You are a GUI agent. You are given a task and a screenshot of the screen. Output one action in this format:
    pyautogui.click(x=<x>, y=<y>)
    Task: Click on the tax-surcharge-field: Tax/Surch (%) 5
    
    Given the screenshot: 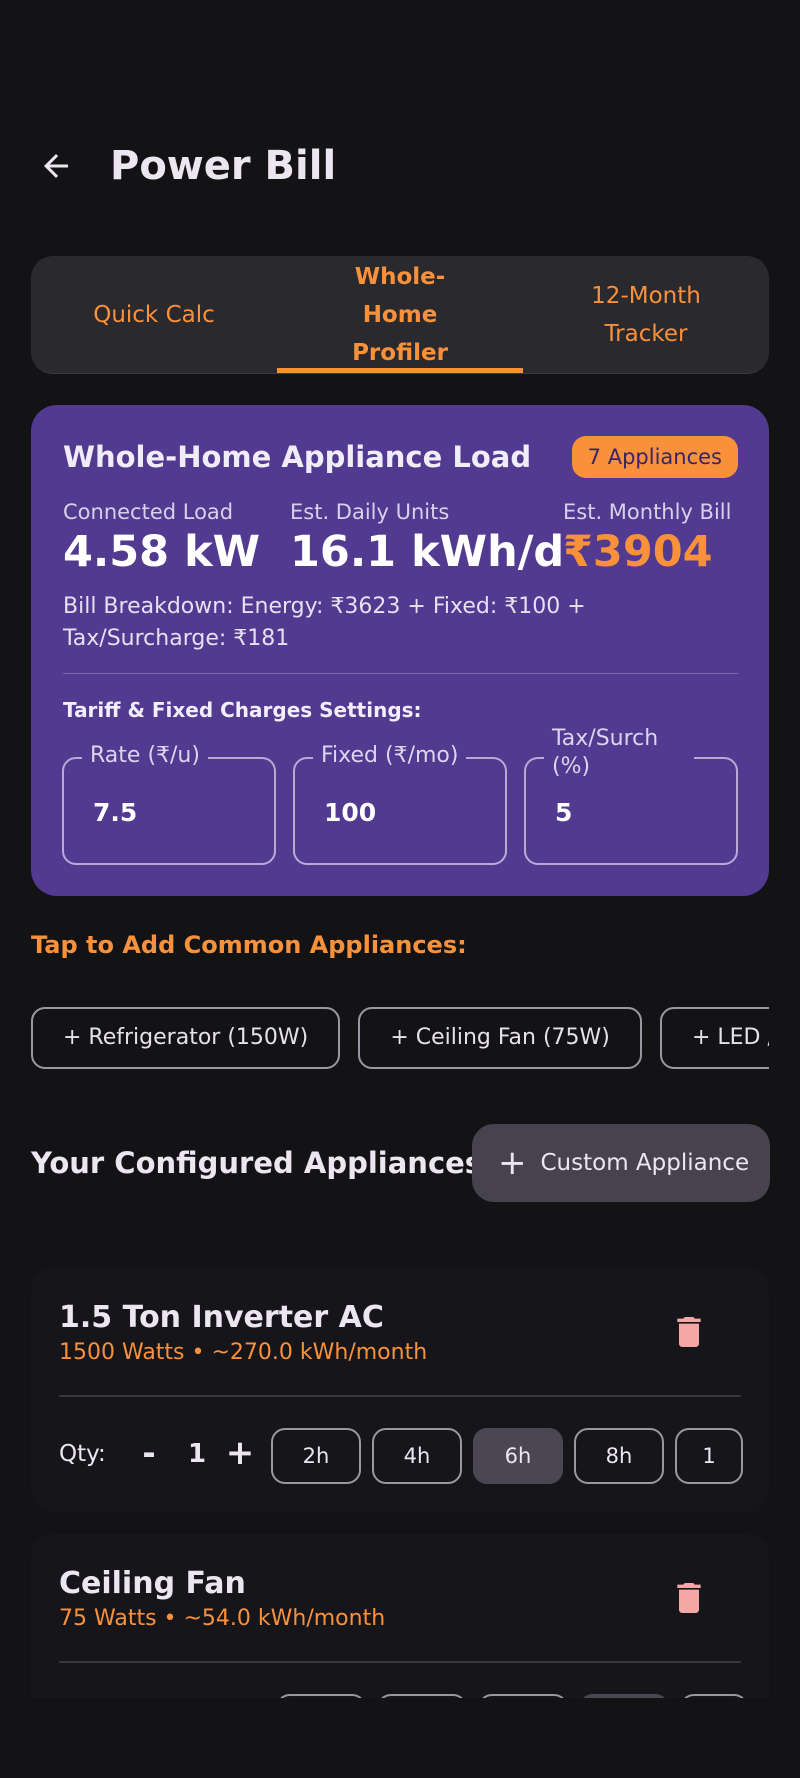 What is the action you would take?
    pyautogui.click(x=631, y=795)
    